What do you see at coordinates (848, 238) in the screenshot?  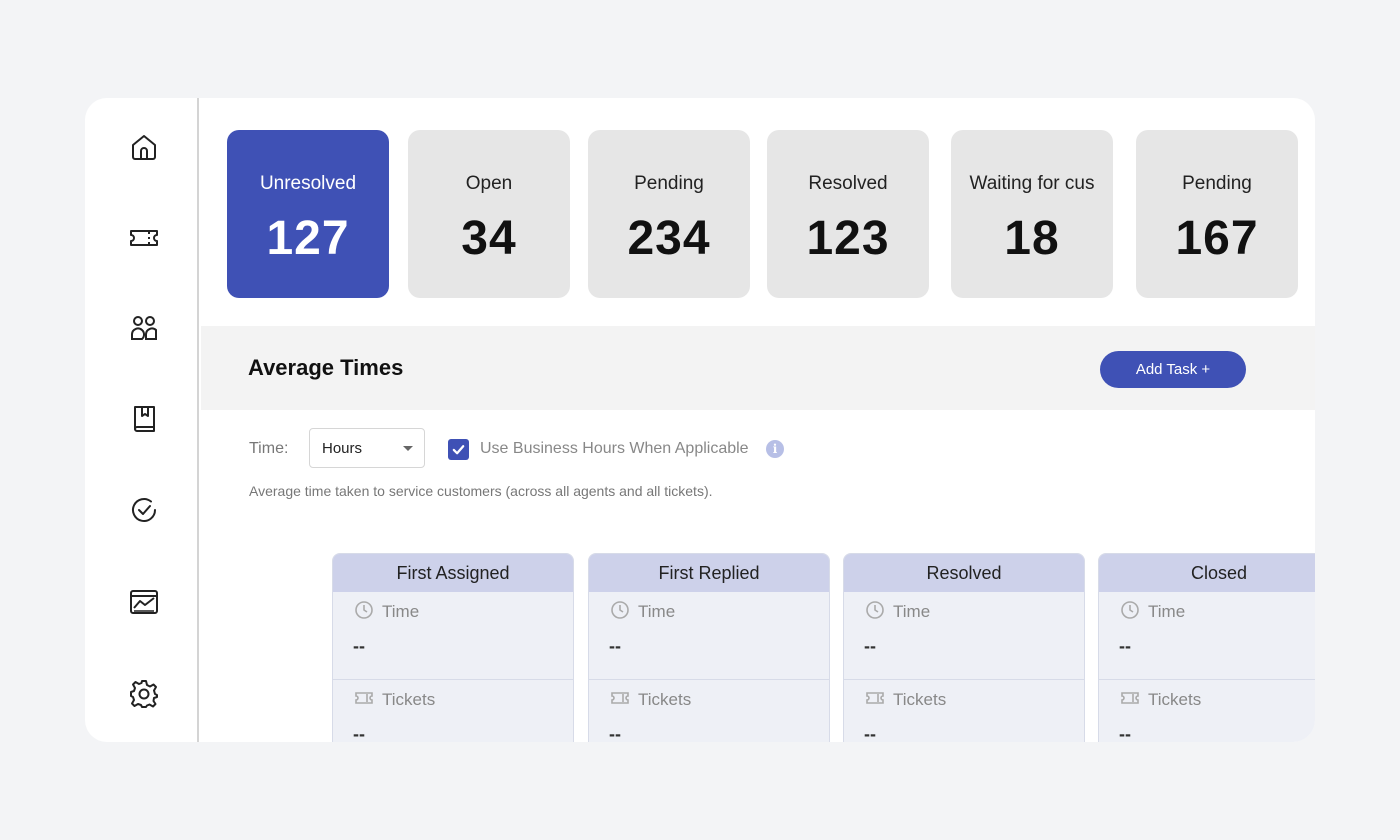 I see `stat-value: 123` at bounding box center [848, 238].